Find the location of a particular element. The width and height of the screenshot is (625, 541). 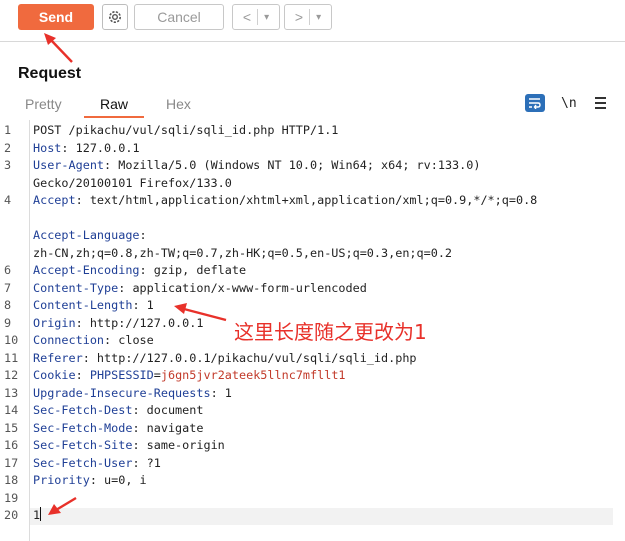

line-text: 1 is located at coordinates (37, 515).